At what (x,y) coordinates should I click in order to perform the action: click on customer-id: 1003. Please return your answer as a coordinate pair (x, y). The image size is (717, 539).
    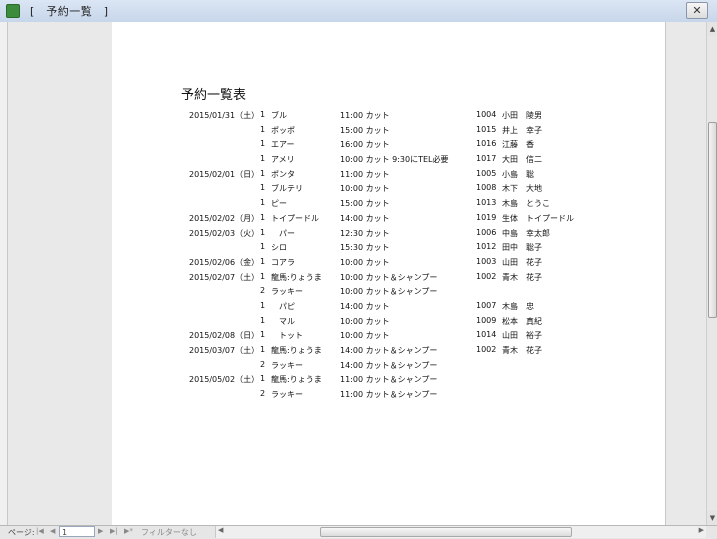
    Looking at the image, I should click on (486, 261).